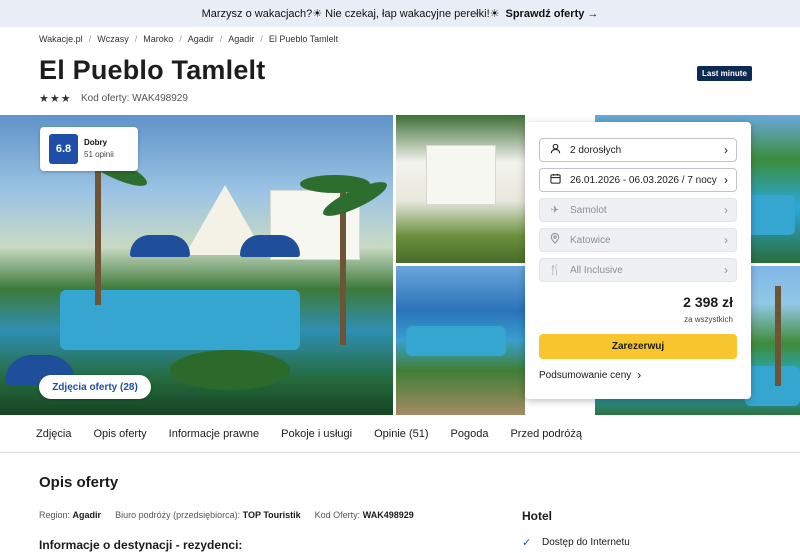 This screenshot has width=800, height=553. I want to click on hotel-feature: ✓ Dostęp do Internetu, so click(576, 542).